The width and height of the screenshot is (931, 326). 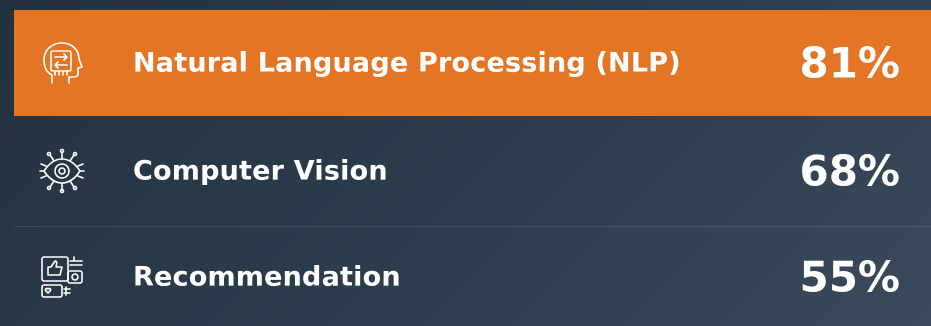 What do you see at coordinates (849, 63) in the screenshot?
I see `item-percentage: 81%` at bounding box center [849, 63].